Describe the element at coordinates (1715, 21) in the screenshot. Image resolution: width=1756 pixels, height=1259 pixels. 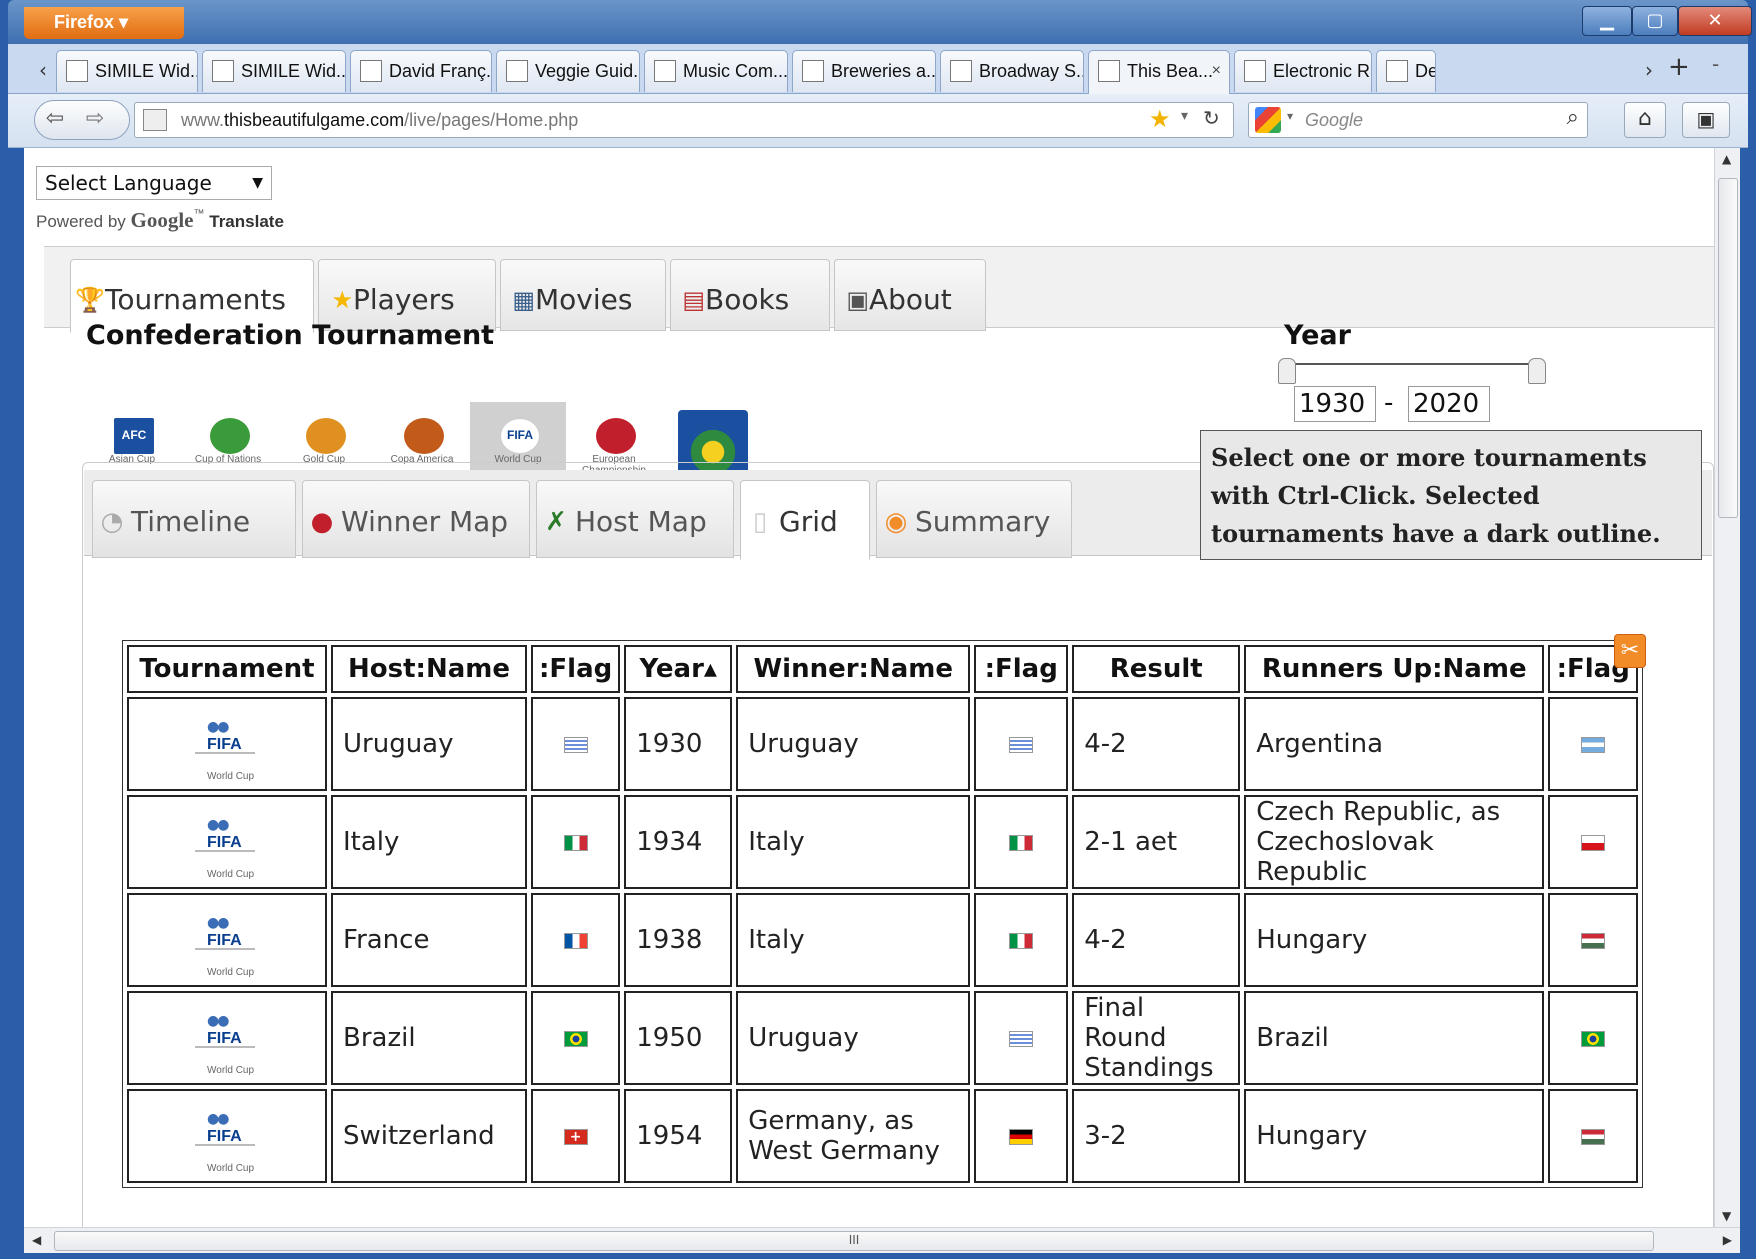
I see `close-window-button: ✕` at that location.